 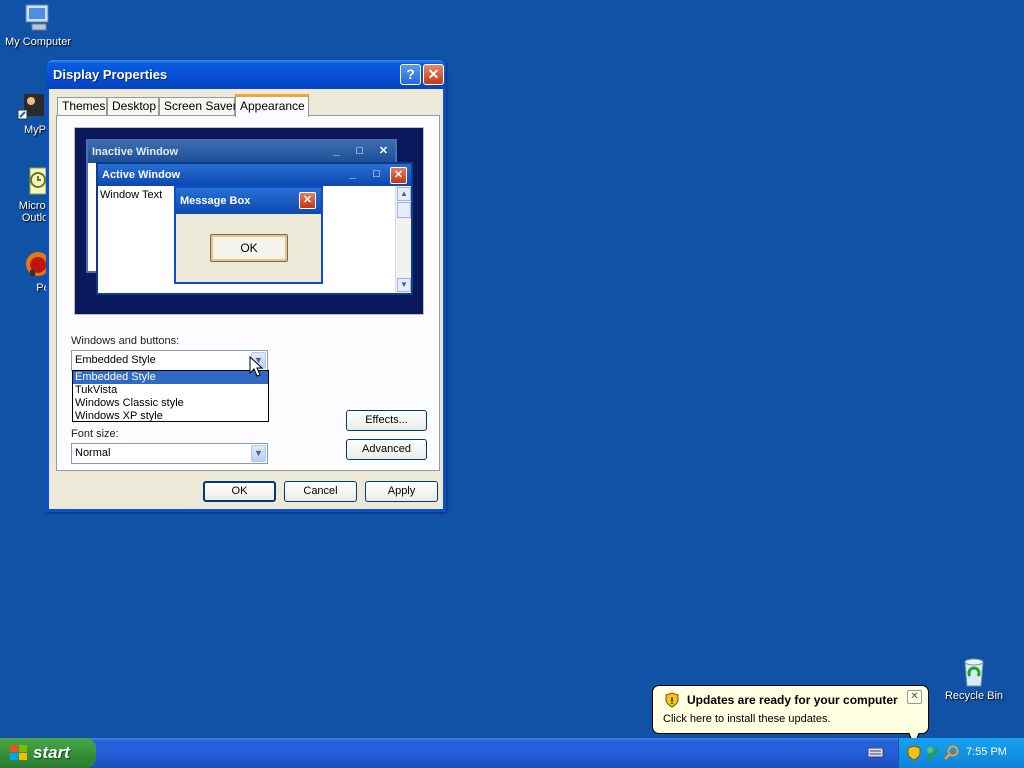 I want to click on scroll-thumb, so click(x=404, y=210).